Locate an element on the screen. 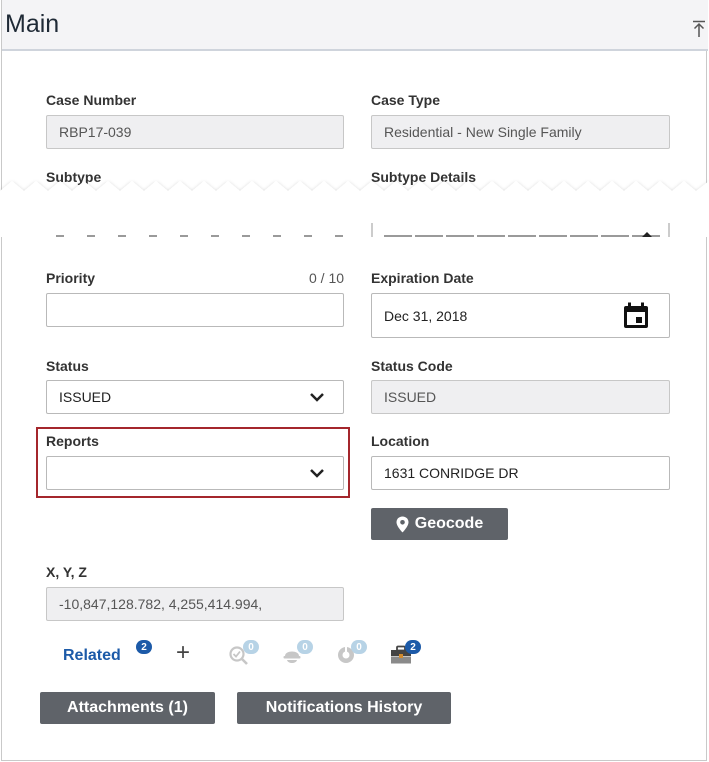  xyz-field: -10,847,128.782, 4,255,414.994, is located at coordinates (195, 604).